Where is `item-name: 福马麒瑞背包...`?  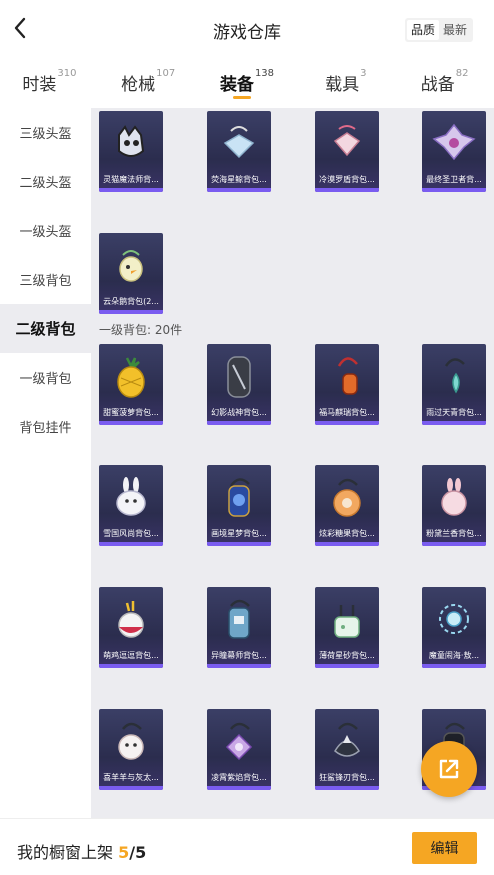
item-name: 福马麒瑞背包... is located at coordinates (347, 412).